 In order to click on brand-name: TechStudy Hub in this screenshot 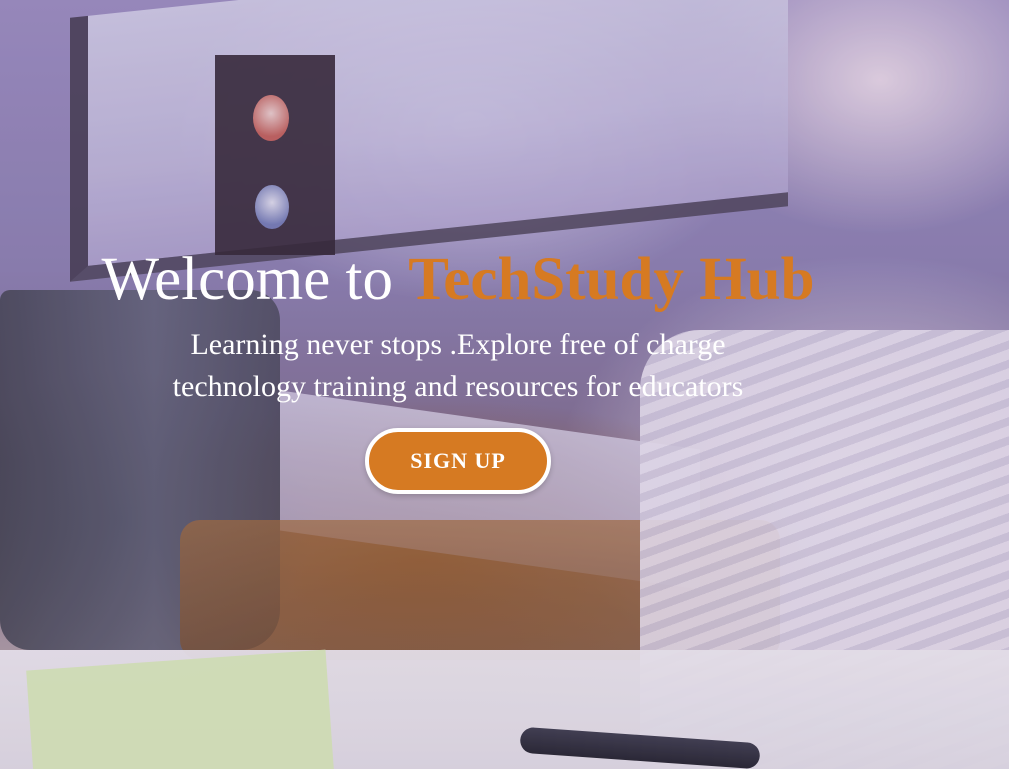, I will do `click(611, 279)`.